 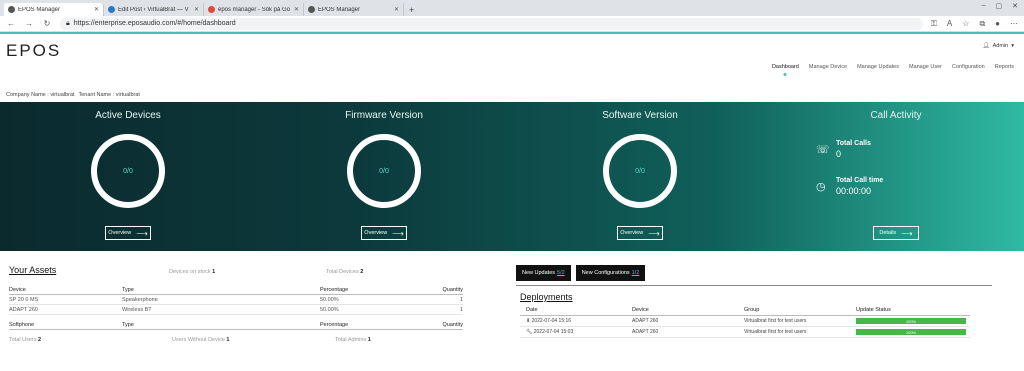 I want to click on column-header: Quantity, so click(x=452, y=324).